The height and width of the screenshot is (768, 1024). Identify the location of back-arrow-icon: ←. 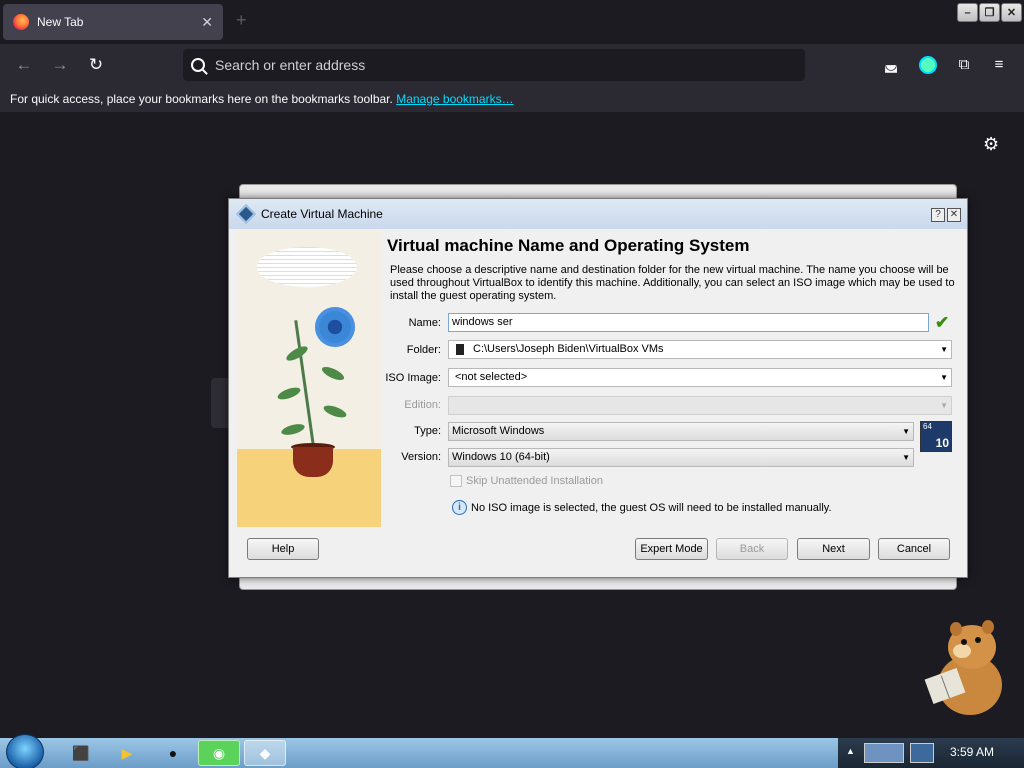
(24, 65).